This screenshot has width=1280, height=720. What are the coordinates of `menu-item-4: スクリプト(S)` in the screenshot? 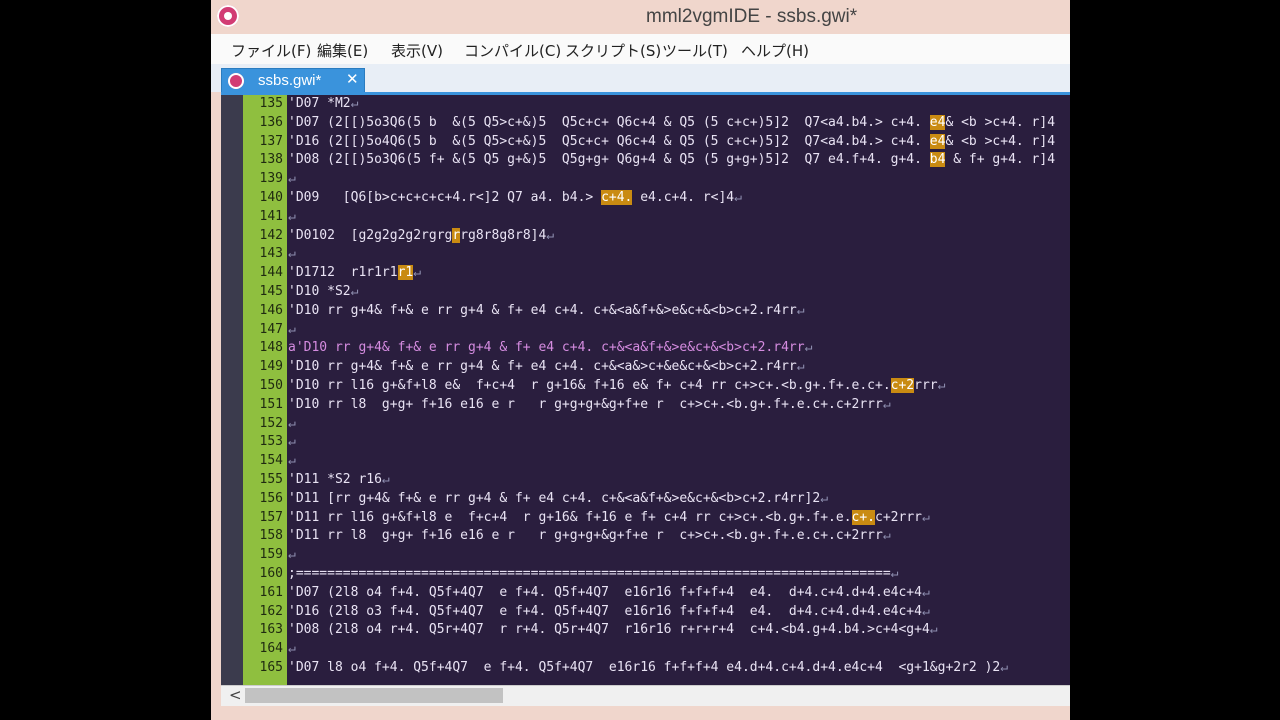 It's located at (613, 50).